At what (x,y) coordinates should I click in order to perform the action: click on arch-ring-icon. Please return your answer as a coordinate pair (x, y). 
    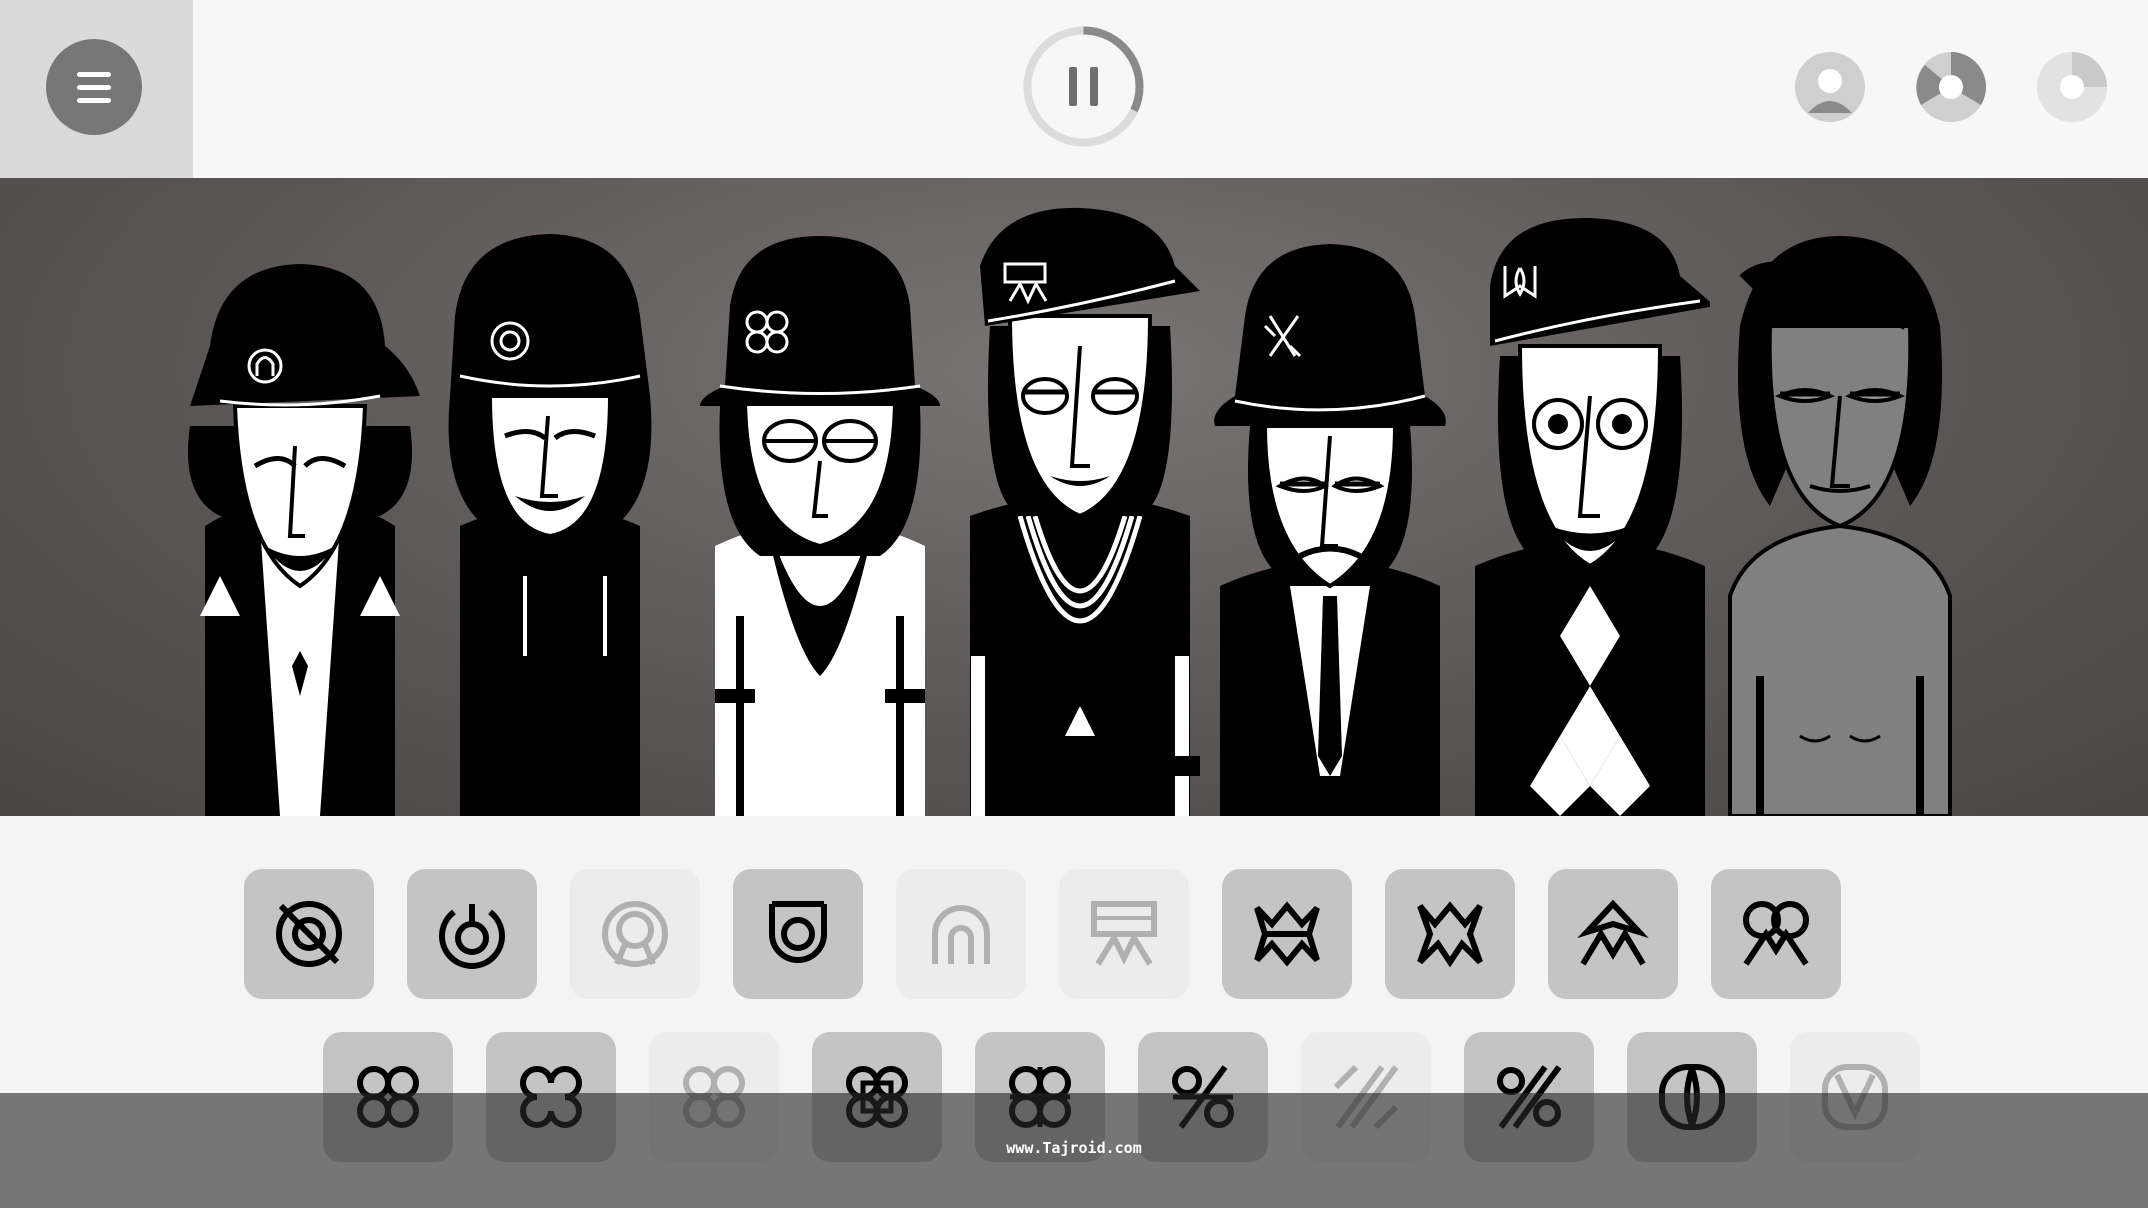
    Looking at the image, I should click on (961, 934).